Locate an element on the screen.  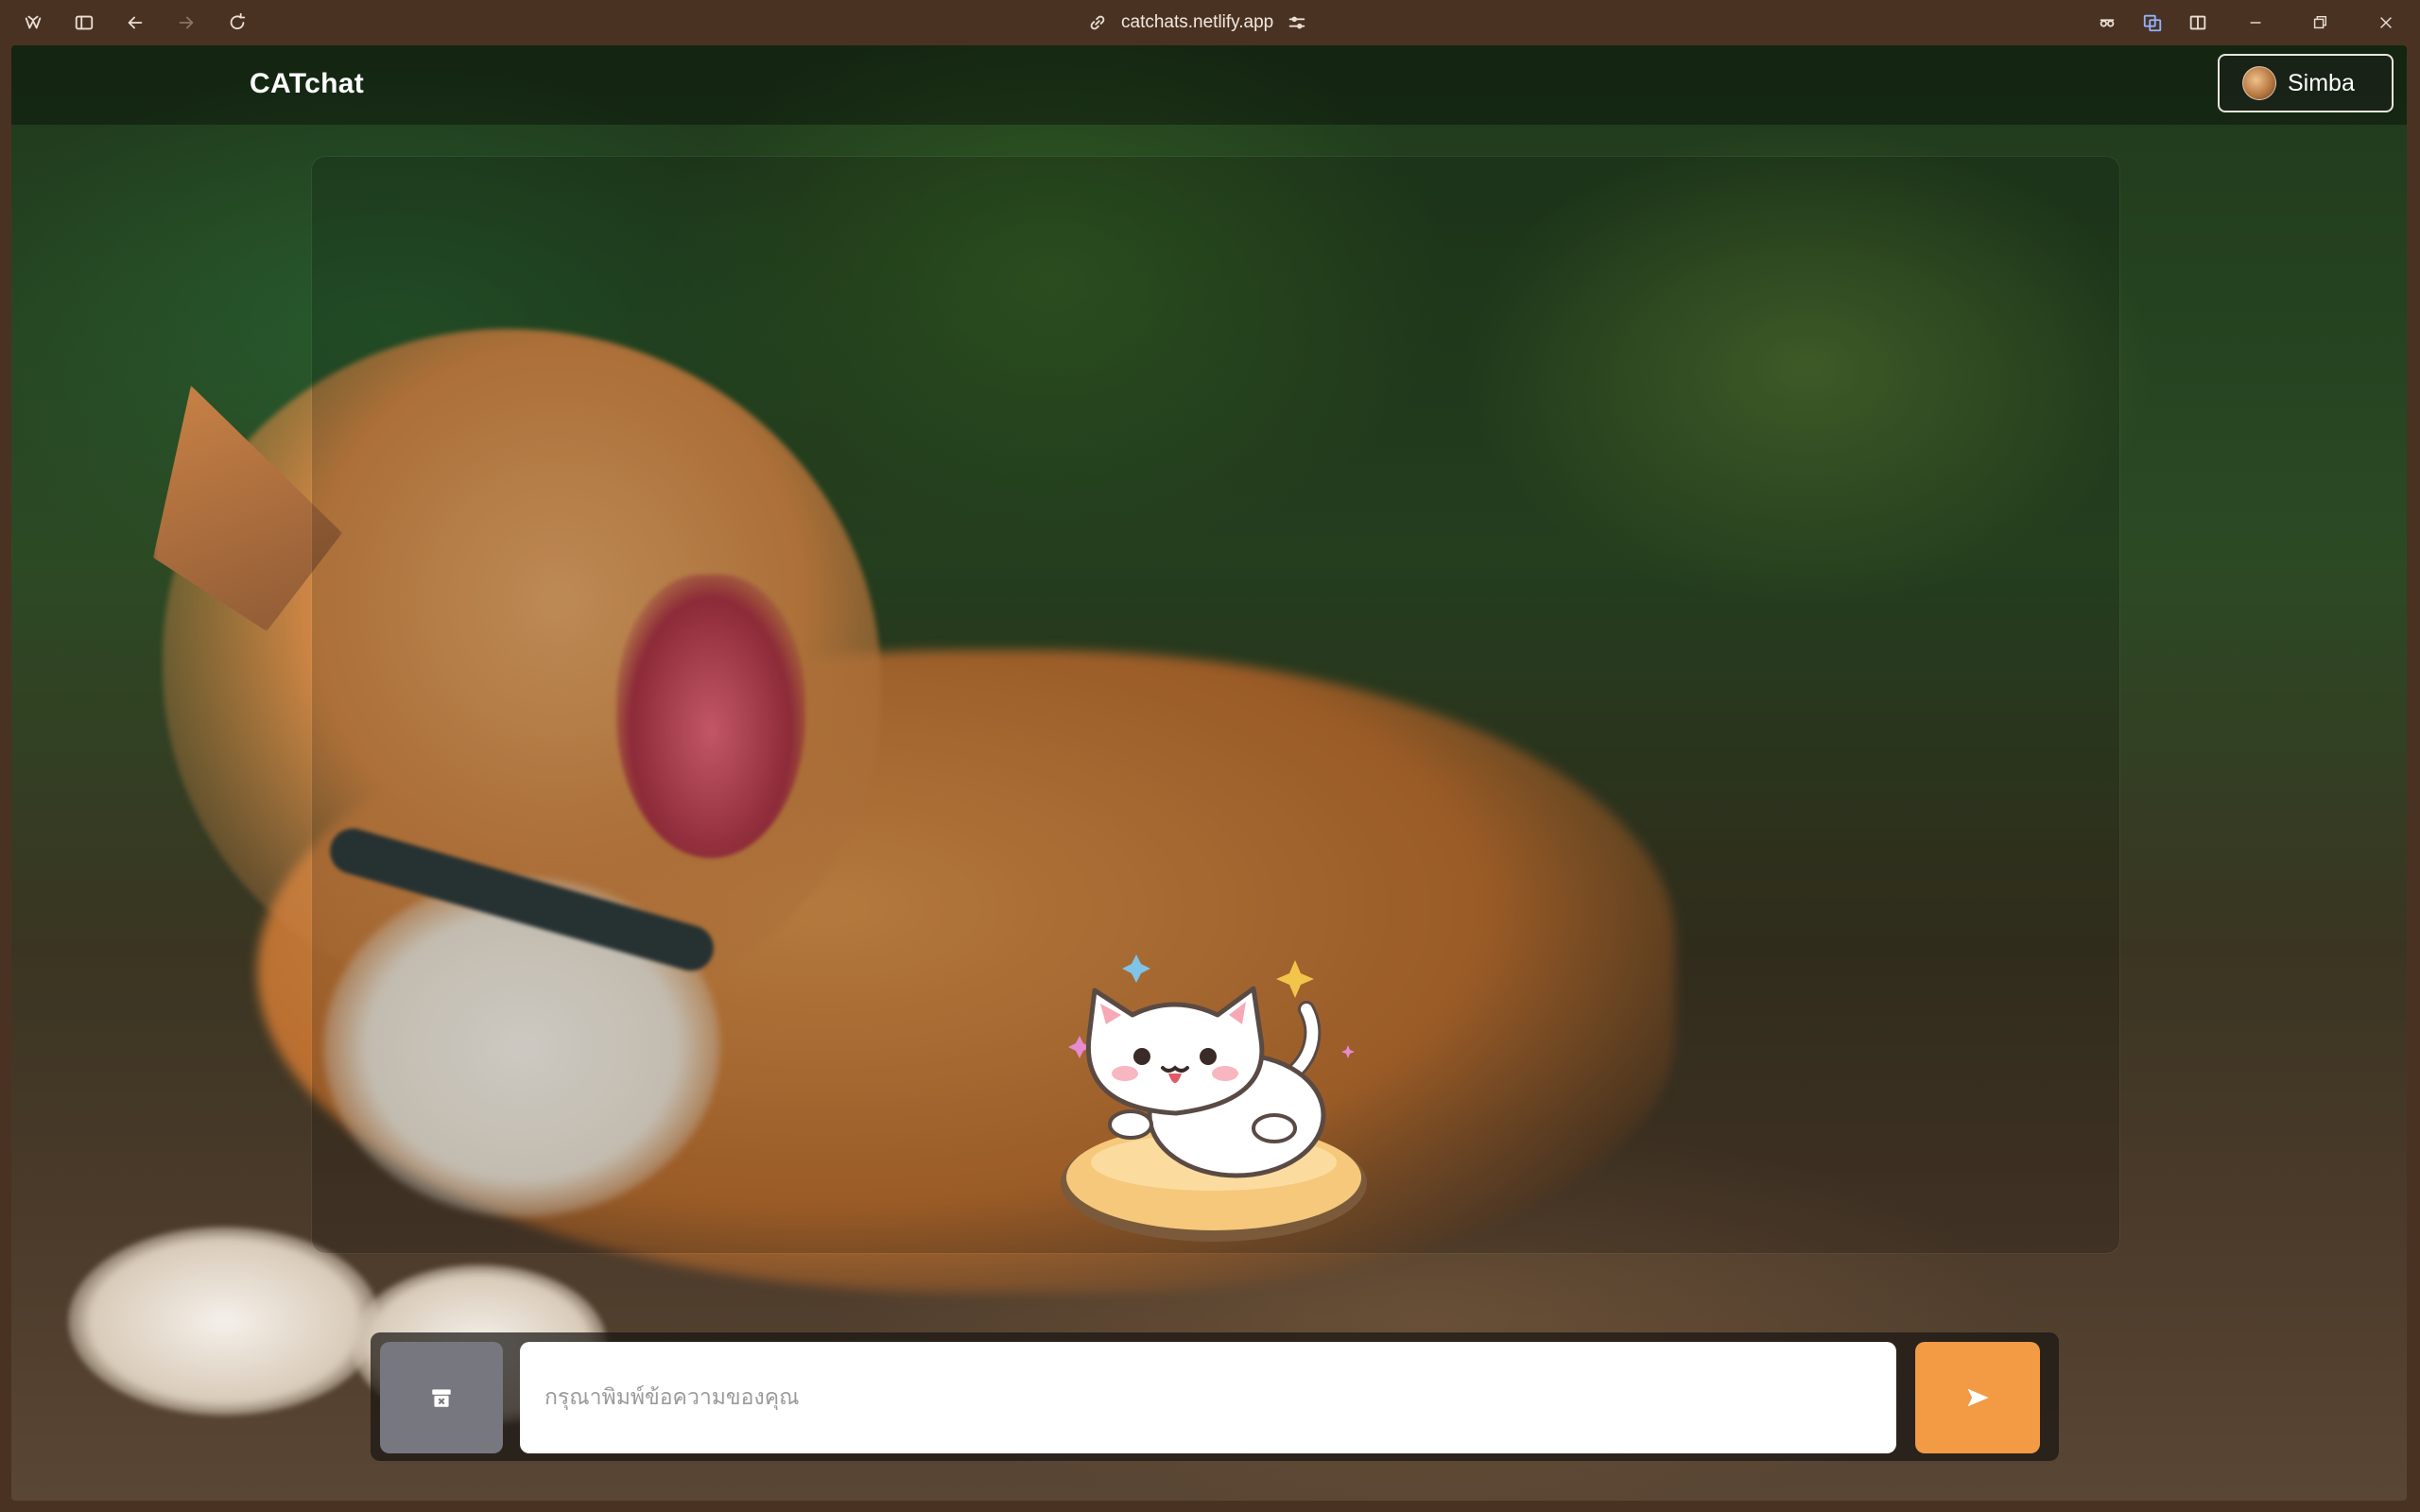
minimize-icon is located at coordinates (2255, 23).